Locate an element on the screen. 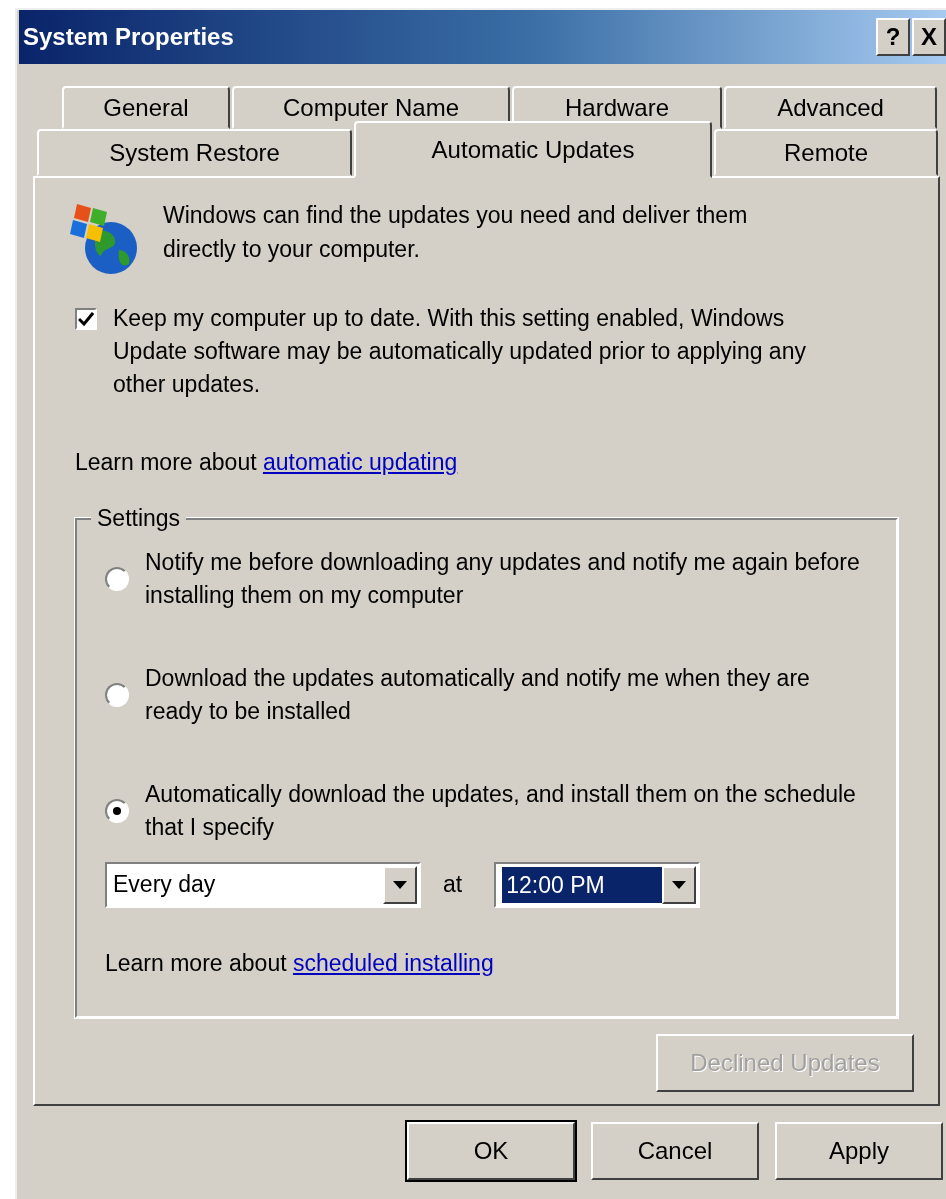  dialog-button: OK is located at coordinates (491, 1151).